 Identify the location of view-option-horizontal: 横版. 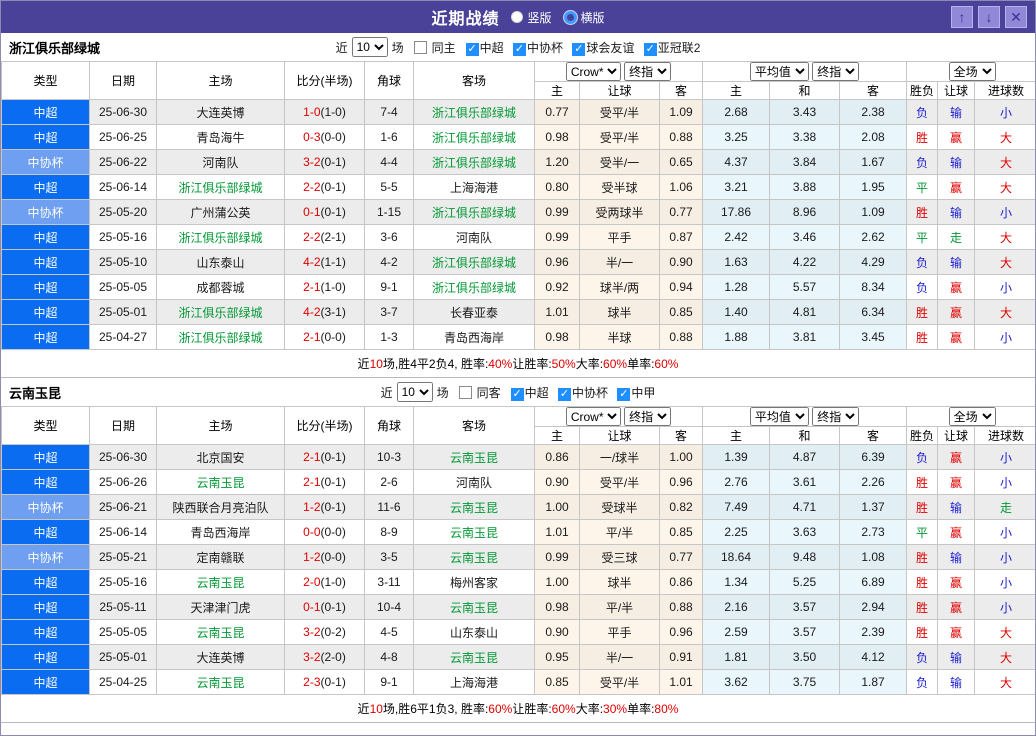
(584, 17).